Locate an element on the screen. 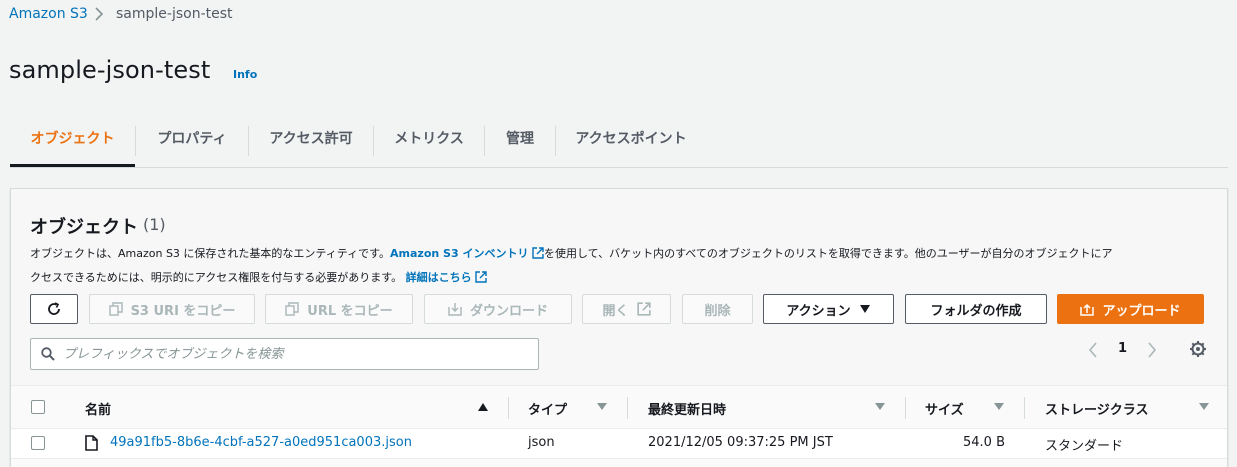 This screenshot has width=1237, height=467. tab-metrics: メトリクス is located at coordinates (429, 143).